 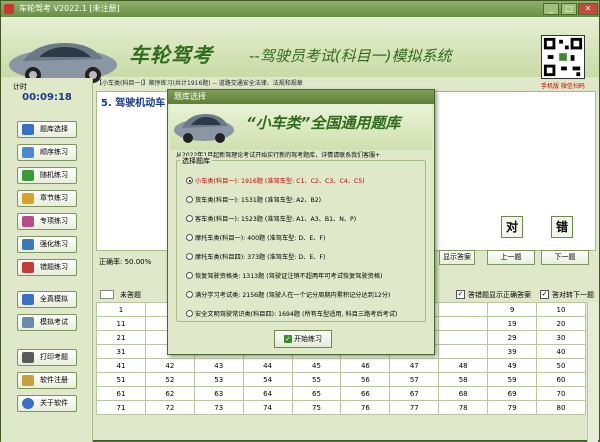 What do you see at coordinates (303, 339) in the screenshot?
I see `start-practice-button: ✓ 开始练习` at bounding box center [303, 339].